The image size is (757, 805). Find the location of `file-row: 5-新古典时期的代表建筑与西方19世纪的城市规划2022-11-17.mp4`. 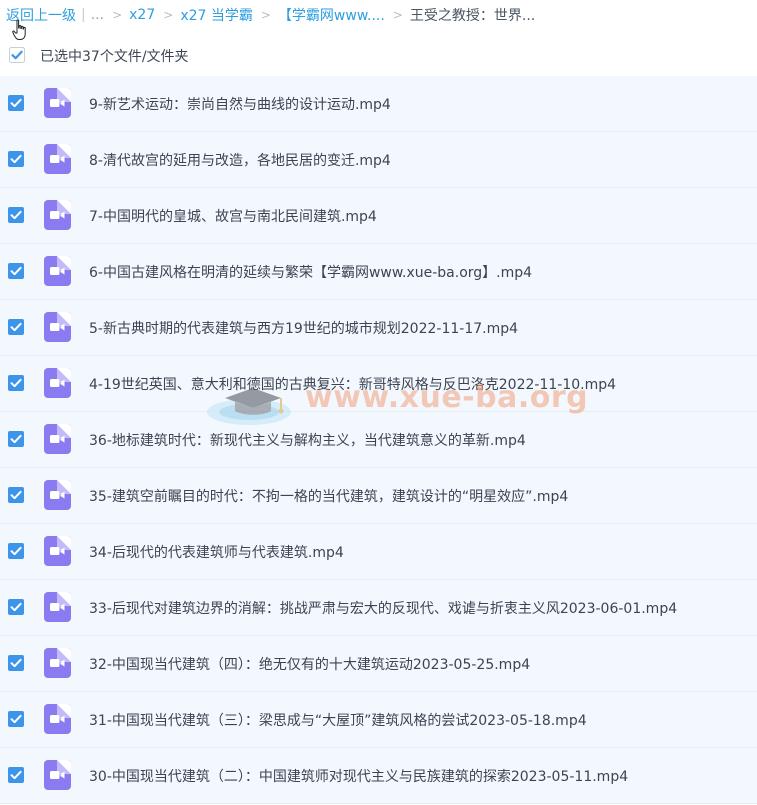

file-row: 5-新古典时期的代表建筑与西方19世纪的城市规划2022-11-17.mp4 is located at coordinates (378, 328).